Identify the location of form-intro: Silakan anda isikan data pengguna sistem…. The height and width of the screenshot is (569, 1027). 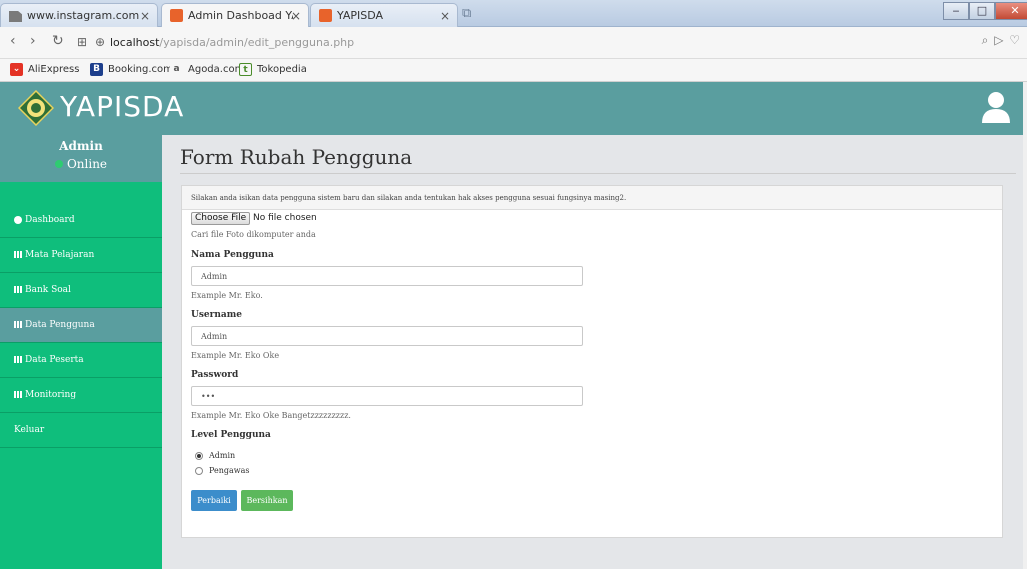
(592, 198).